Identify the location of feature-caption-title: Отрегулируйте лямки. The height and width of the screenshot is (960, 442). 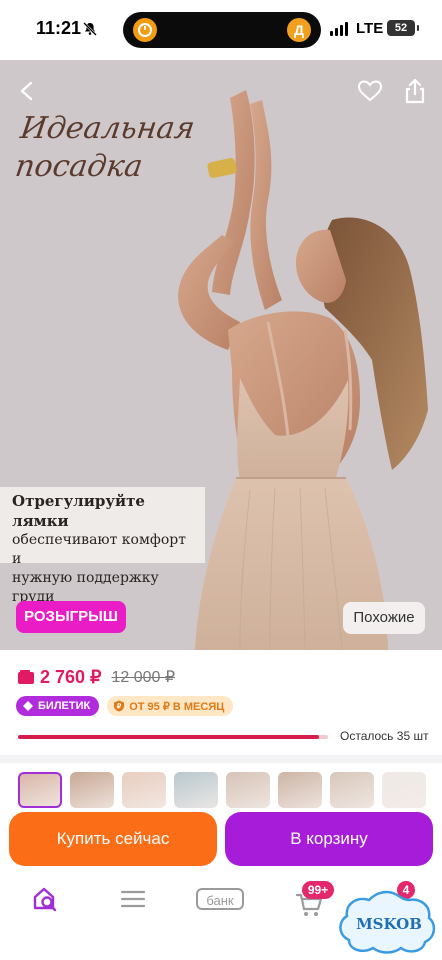
(78, 511).